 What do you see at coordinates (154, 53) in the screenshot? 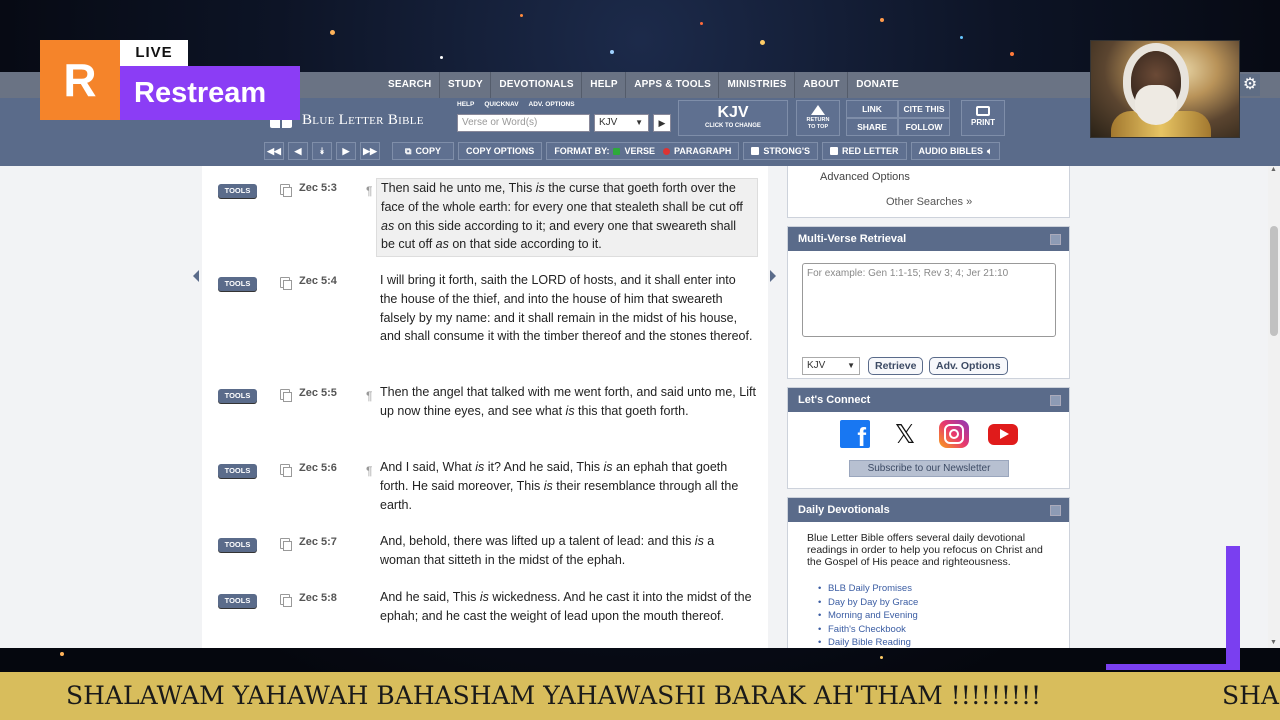
I see `live-badge: LIVE` at bounding box center [154, 53].